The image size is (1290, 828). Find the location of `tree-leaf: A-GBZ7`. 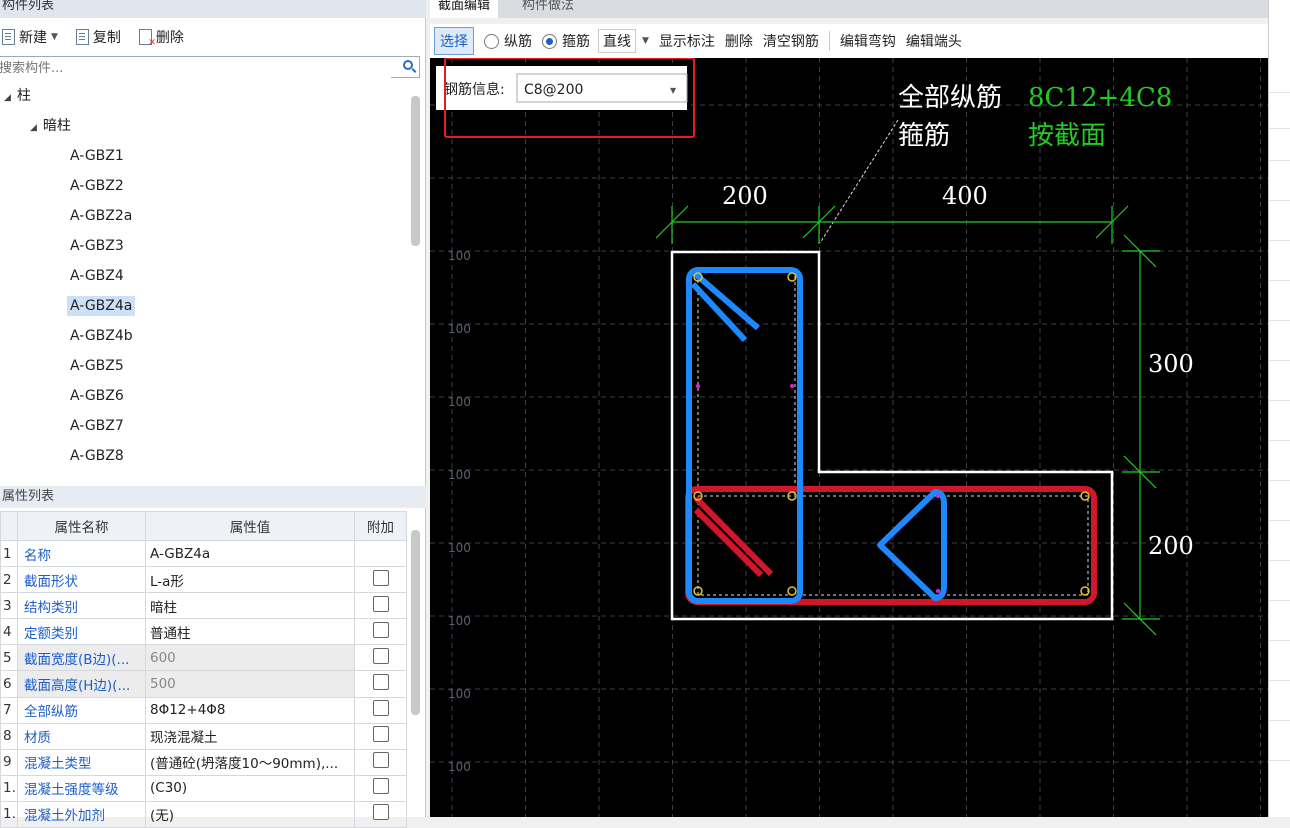

tree-leaf: A-GBZ7 is located at coordinates (97, 426).